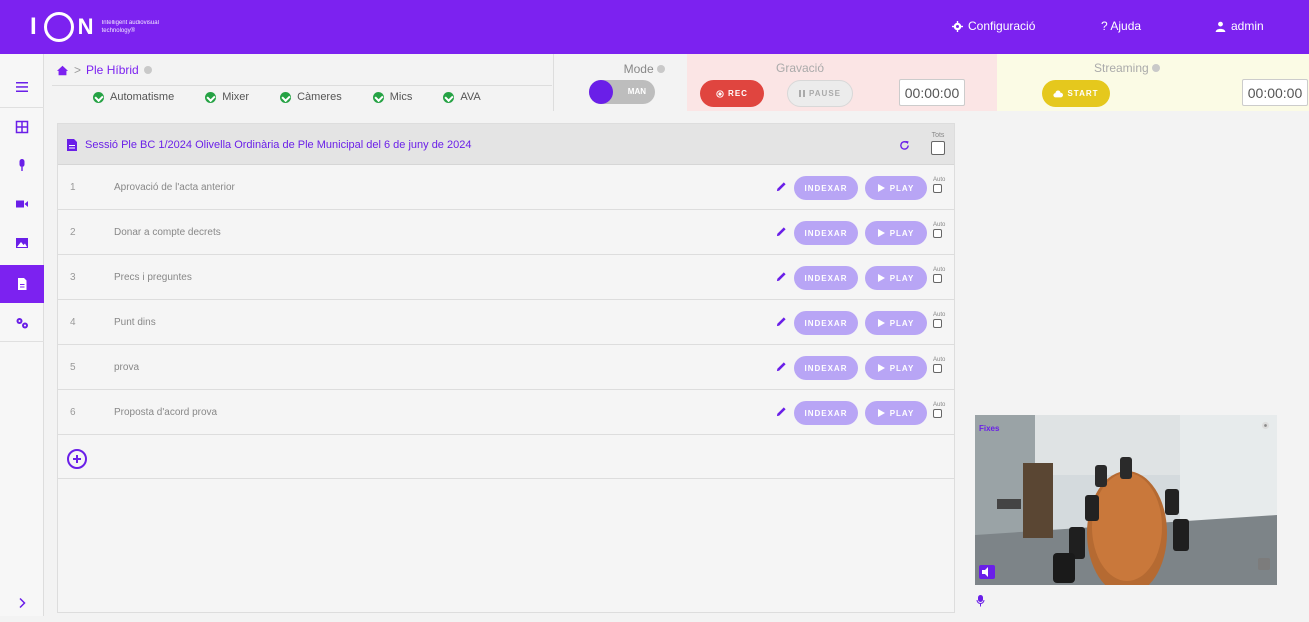 This screenshot has height=622, width=1309. What do you see at coordinates (72, 145) in the screenshot?
I see `document-icon` at bounding box center [72, 145].